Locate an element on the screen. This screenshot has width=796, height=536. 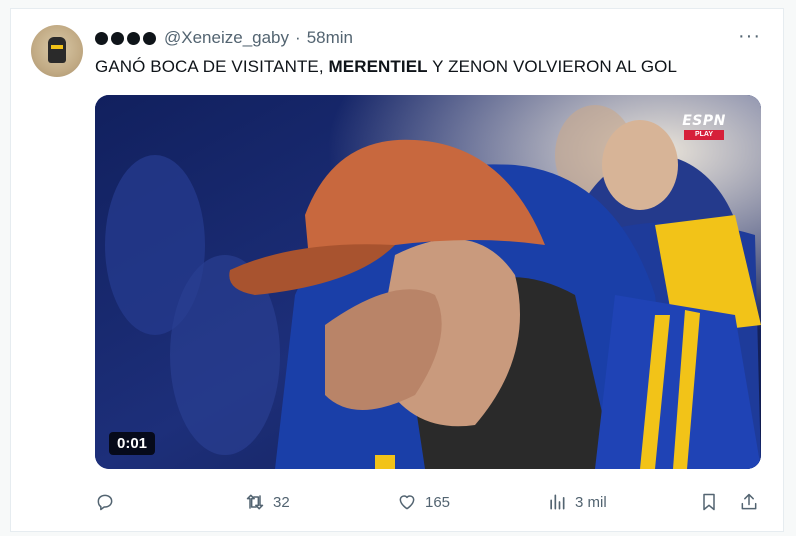
heart-icon is located at coordinates (407, 502).